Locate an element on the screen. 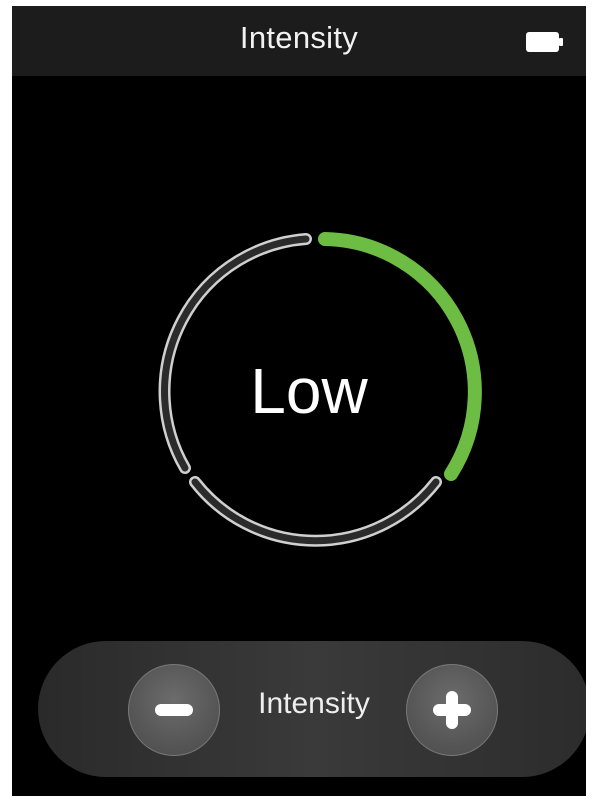 Image resolution: width=602 pixels, height=803 pixels. page-title: Intensity is located at coordinates (299, 37).